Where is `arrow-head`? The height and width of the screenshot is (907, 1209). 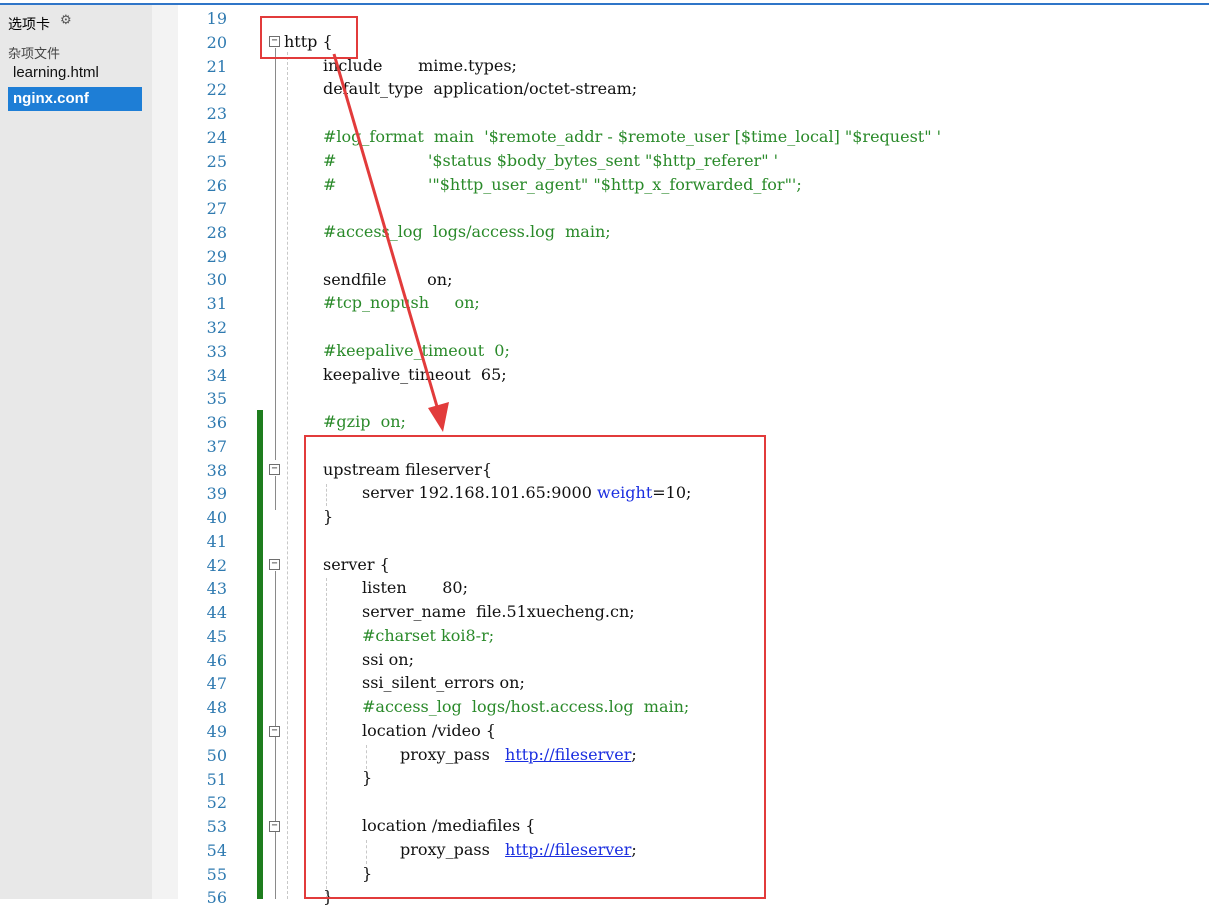
arrow-head is located at coordinates (438, 417).